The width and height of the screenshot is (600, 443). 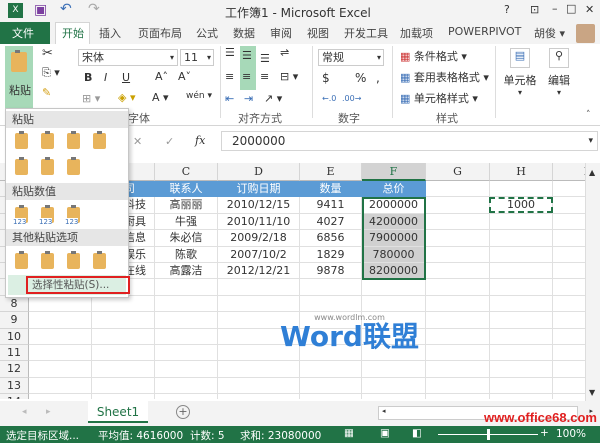 I want to click on column-header-C: C, so click(x=186, y=172).